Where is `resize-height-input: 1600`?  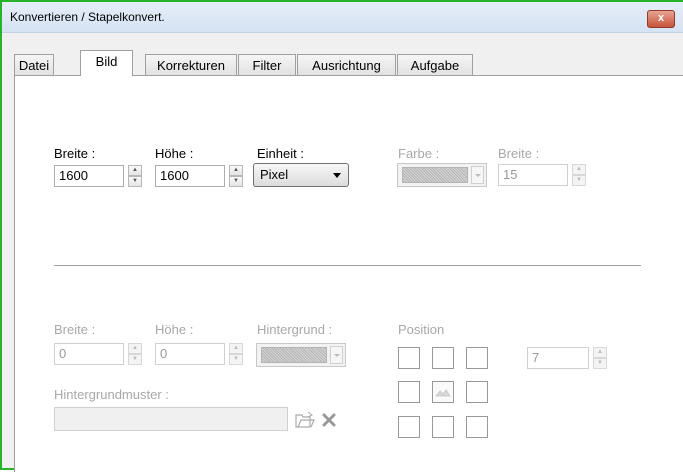
resize-height-input: 1600 is located at coordinates (190, 176).